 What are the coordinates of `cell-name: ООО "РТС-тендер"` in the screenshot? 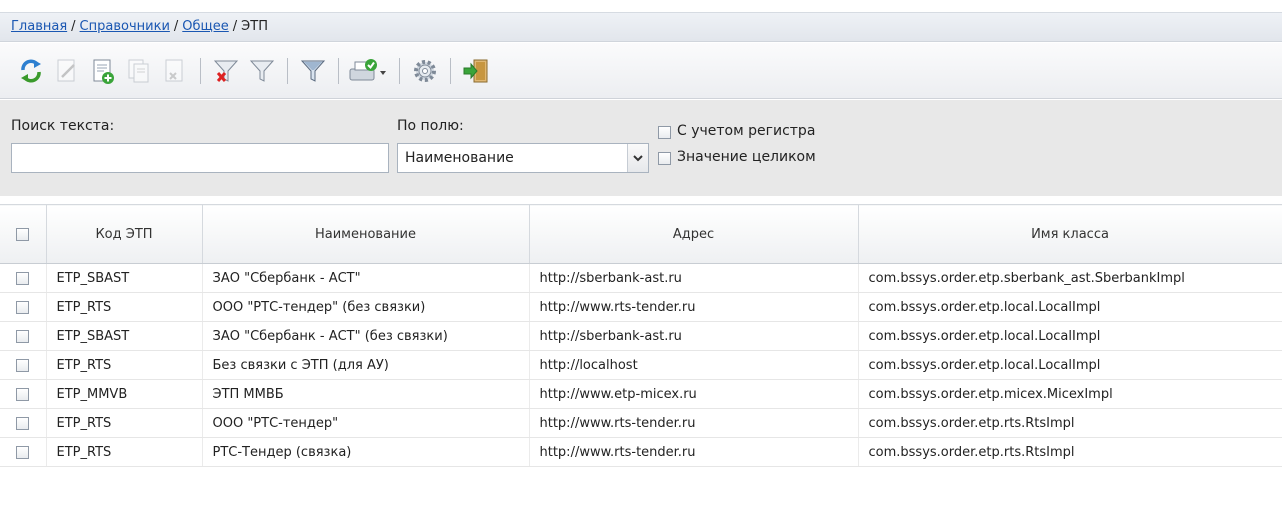 It's located at (366, 423).